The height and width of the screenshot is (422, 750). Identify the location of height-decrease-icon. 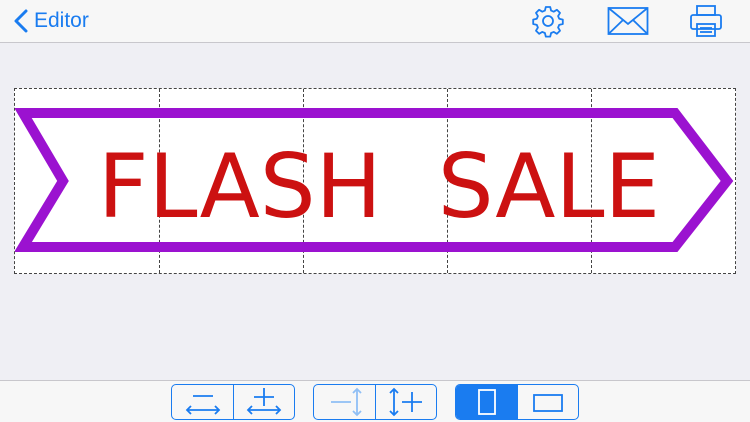
(345, 402).